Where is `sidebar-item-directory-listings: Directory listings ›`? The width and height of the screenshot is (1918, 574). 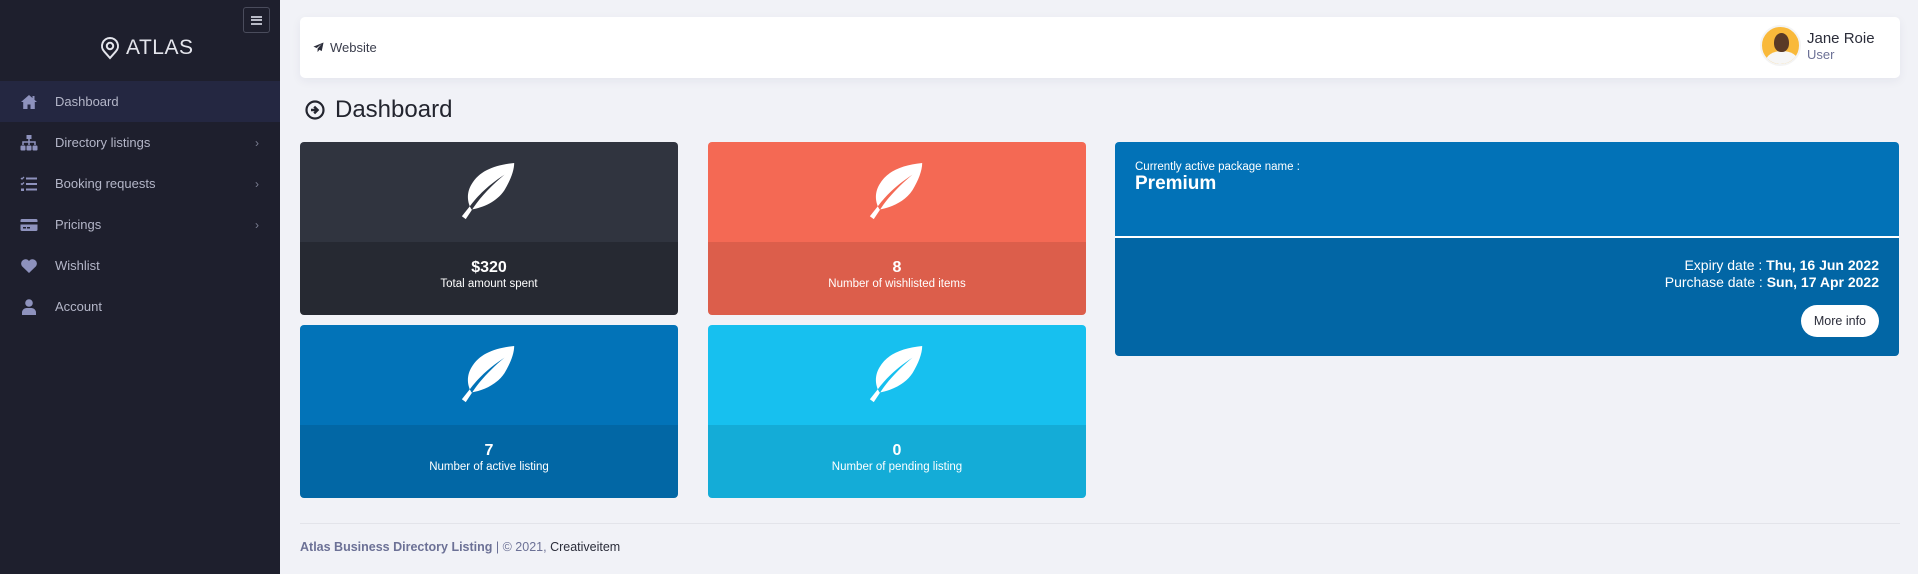
sidebar-item-directory-listings: Directory listings › is located at coordinates (140, 142).